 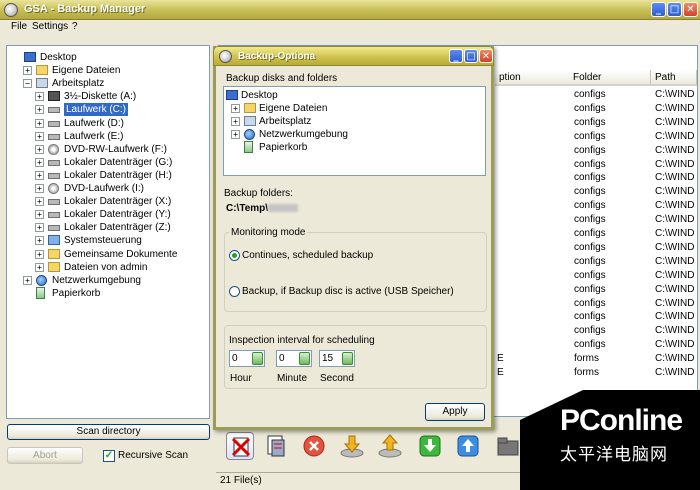 I want to click on second-stepper: 15, so click(x=337, y=358).